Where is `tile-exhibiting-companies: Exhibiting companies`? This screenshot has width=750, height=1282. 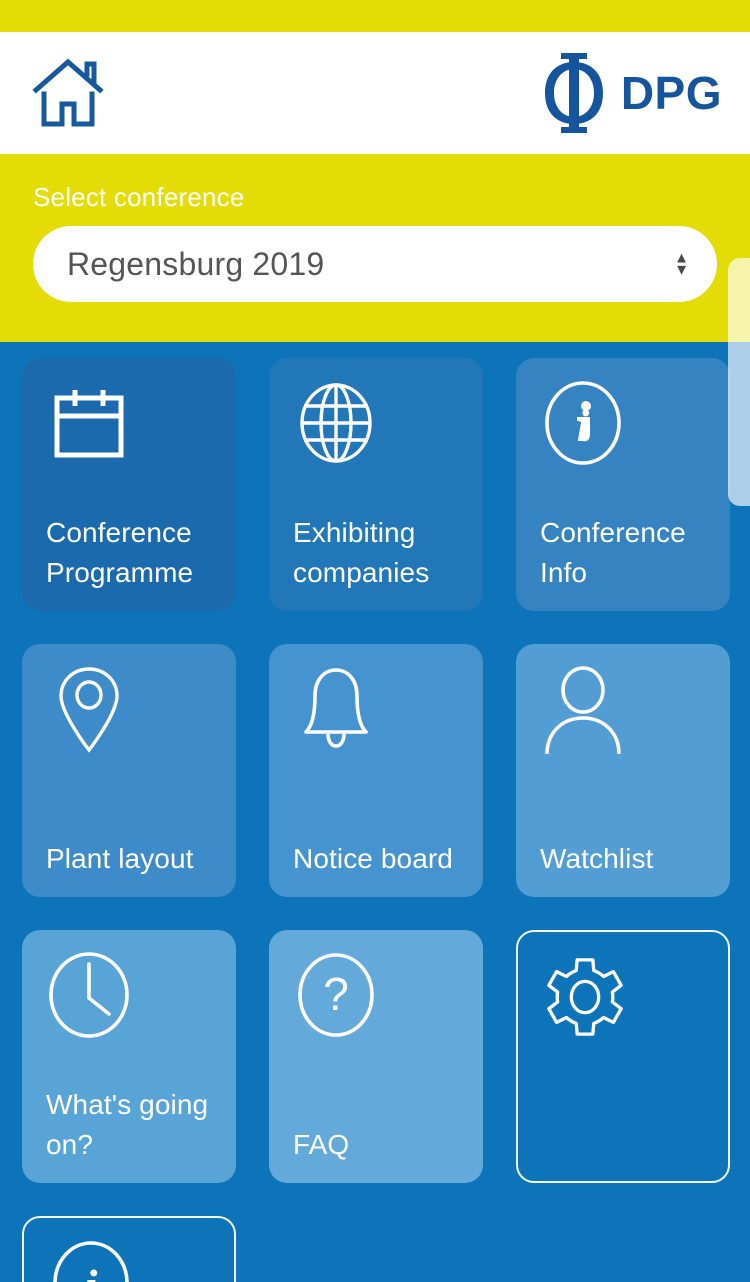
tile-exhibiting-companies: Exhibiting companies is located at coordinates (376, 484).